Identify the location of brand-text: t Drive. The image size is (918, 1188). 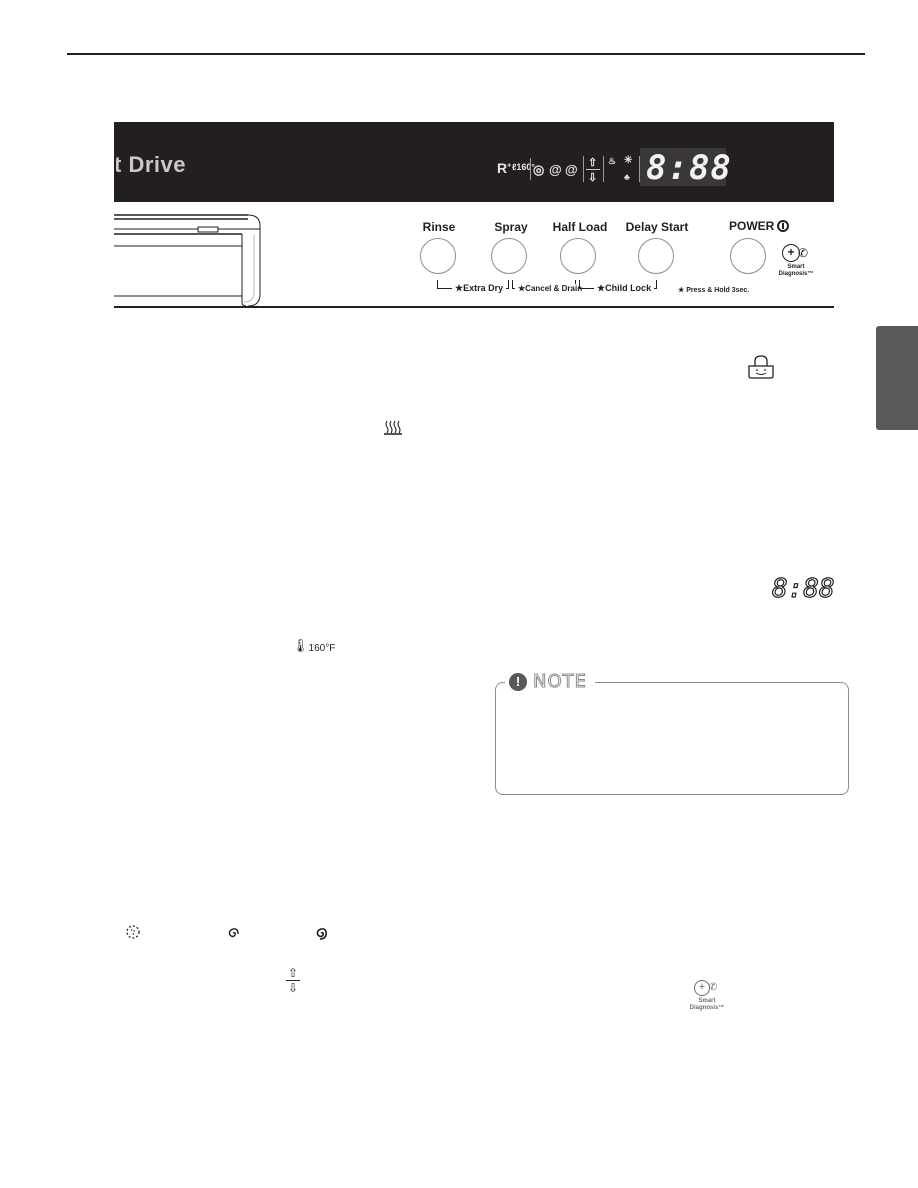
(150, 164).